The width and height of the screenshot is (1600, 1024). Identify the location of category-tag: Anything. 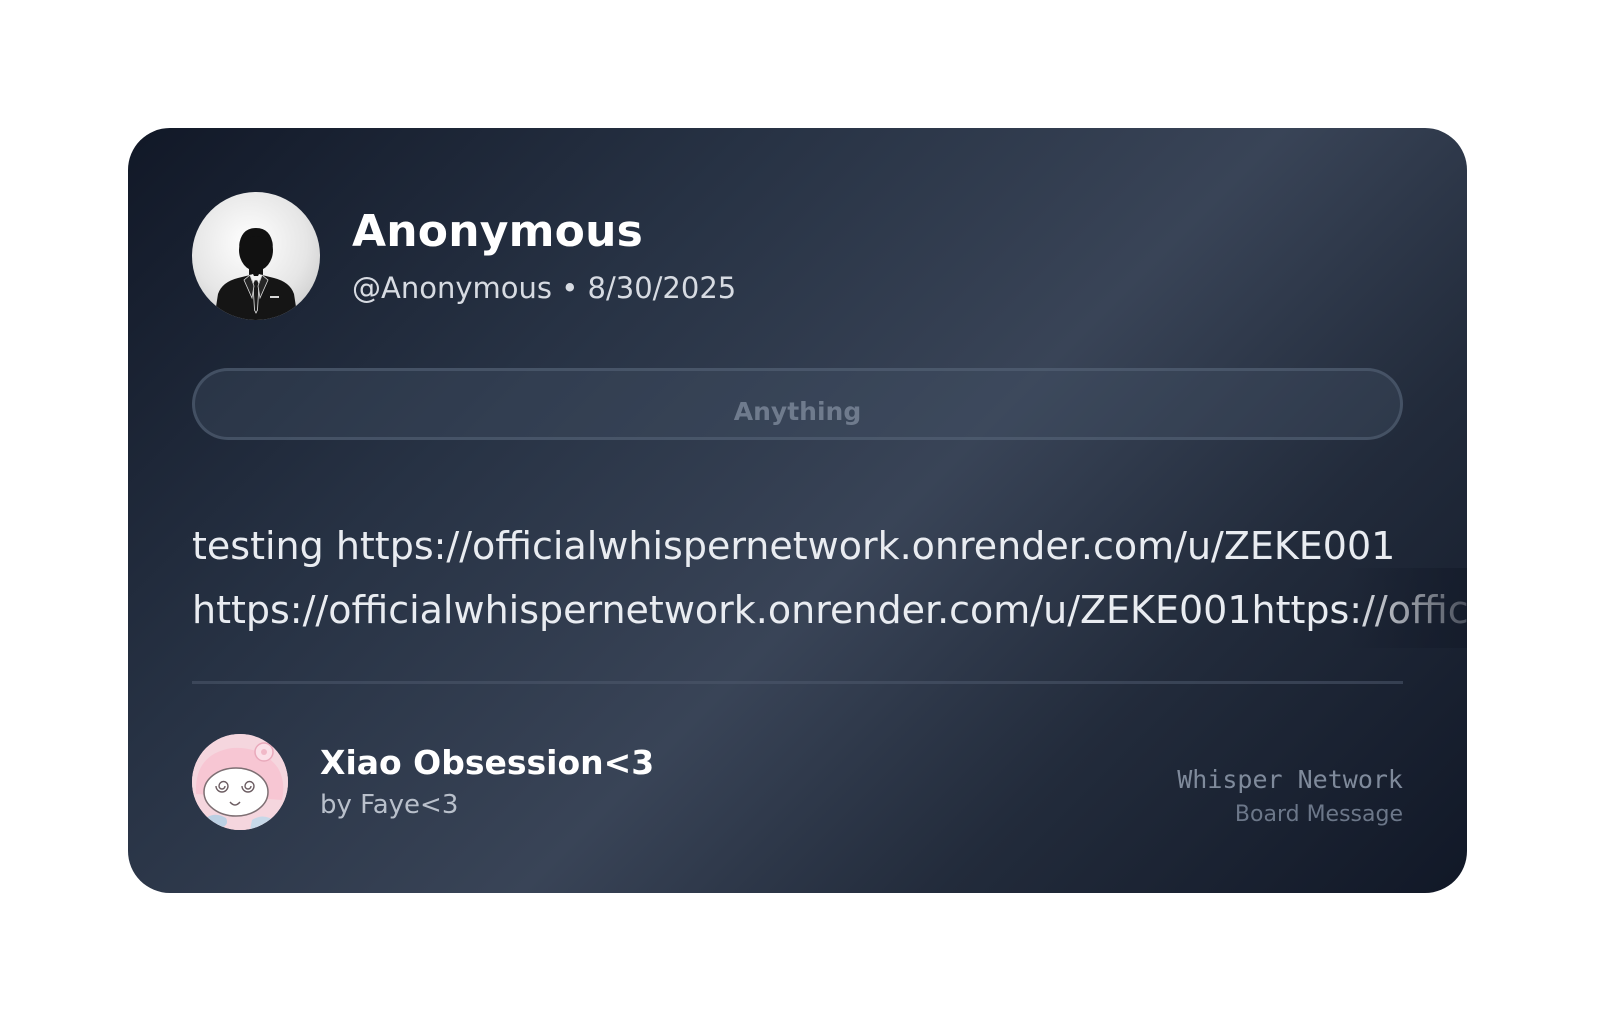
(797, 404).